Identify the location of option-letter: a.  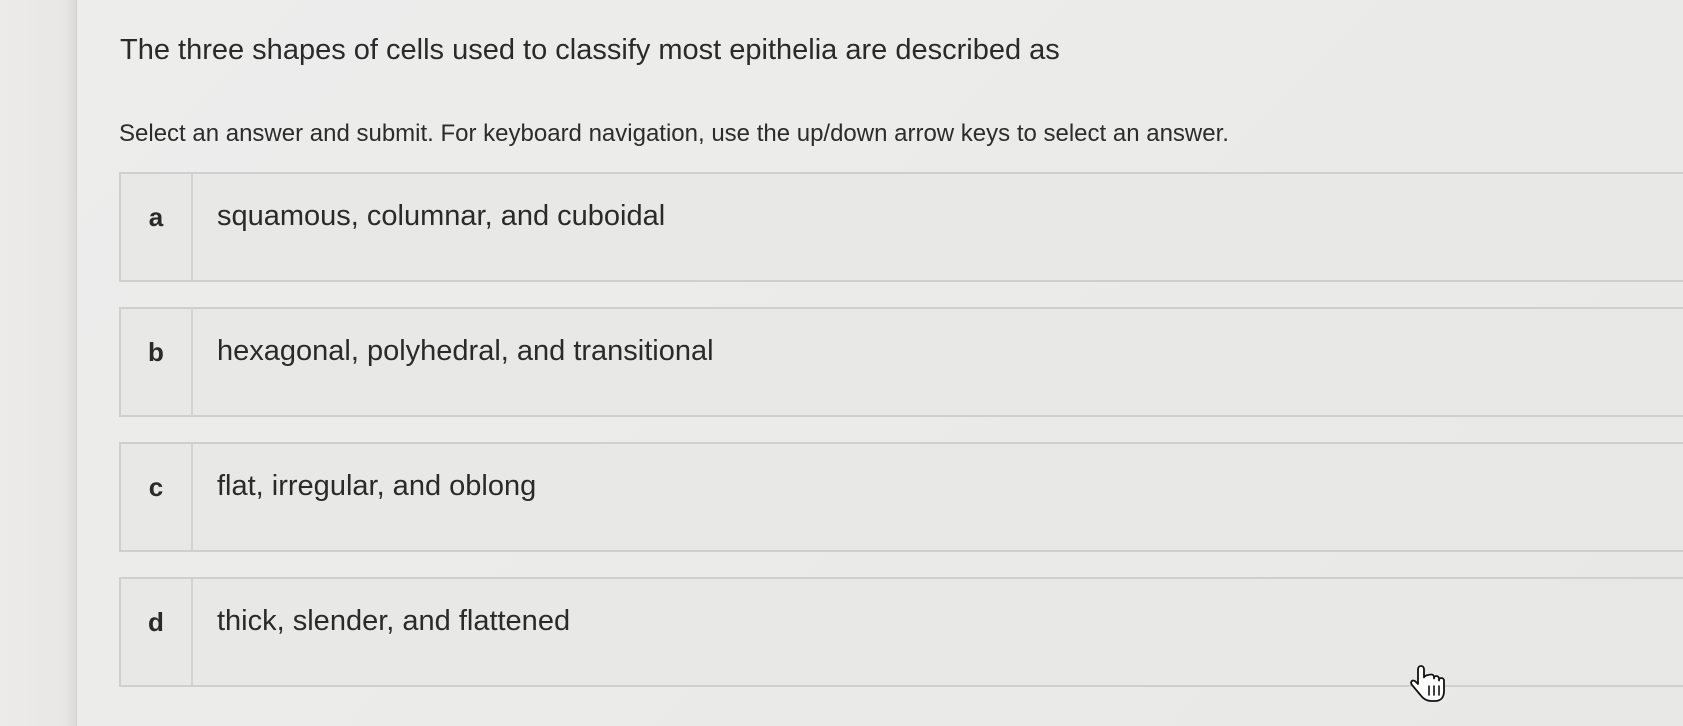
(157, 227).